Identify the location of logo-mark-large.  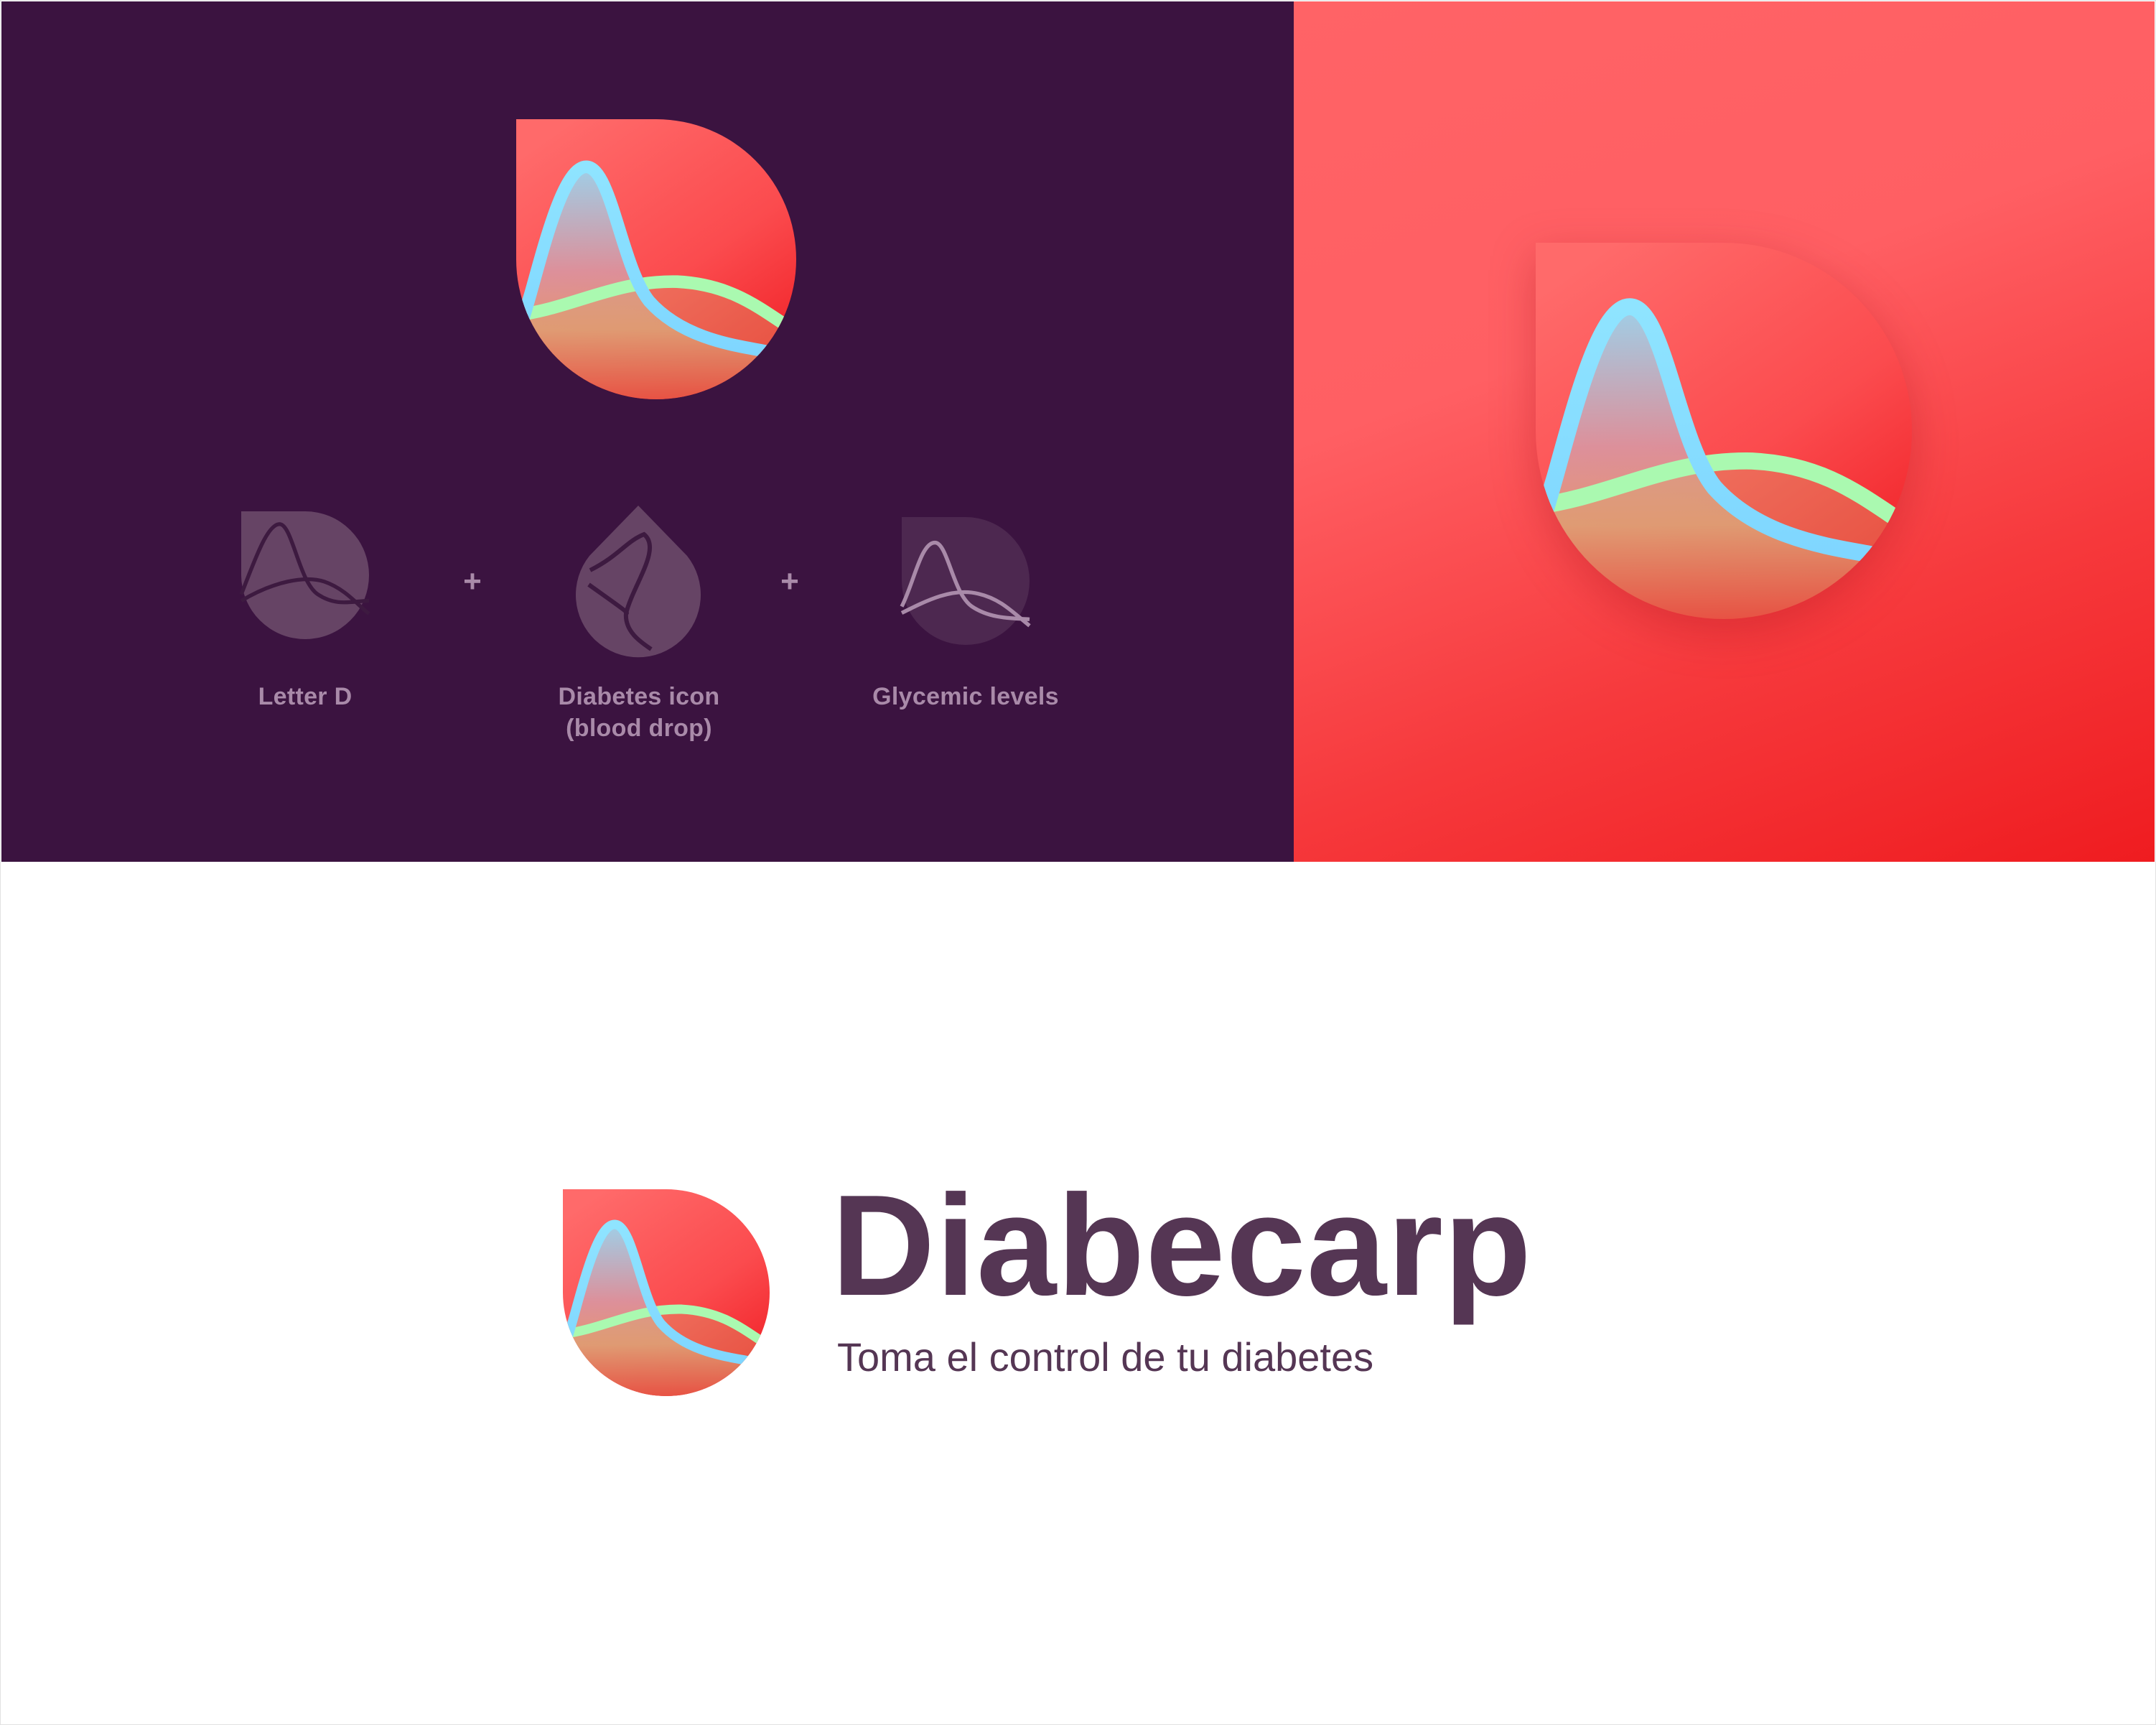
(656, 259).